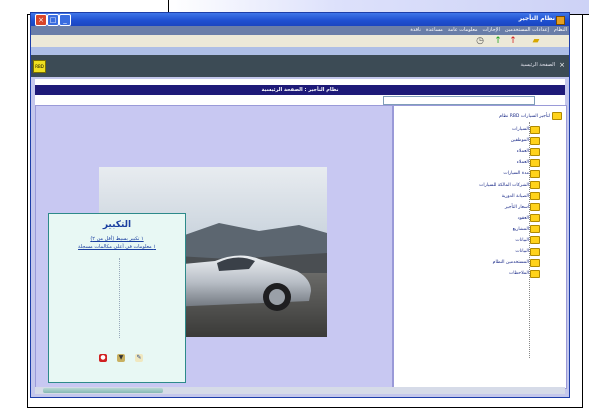 The width and height of the screenshot is (589, 409). Describe the element at coordinates (536, 41) in the screenshot. I see `folder-icon: ▰` at that location.